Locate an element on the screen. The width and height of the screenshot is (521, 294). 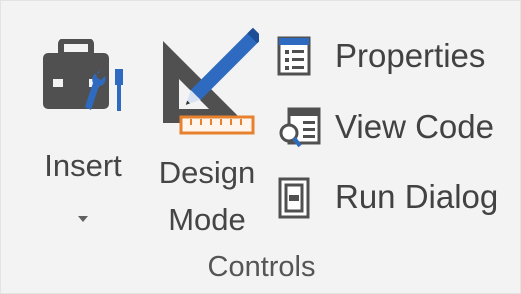
view-code-label: View Code is located at coordinates (414, 126).